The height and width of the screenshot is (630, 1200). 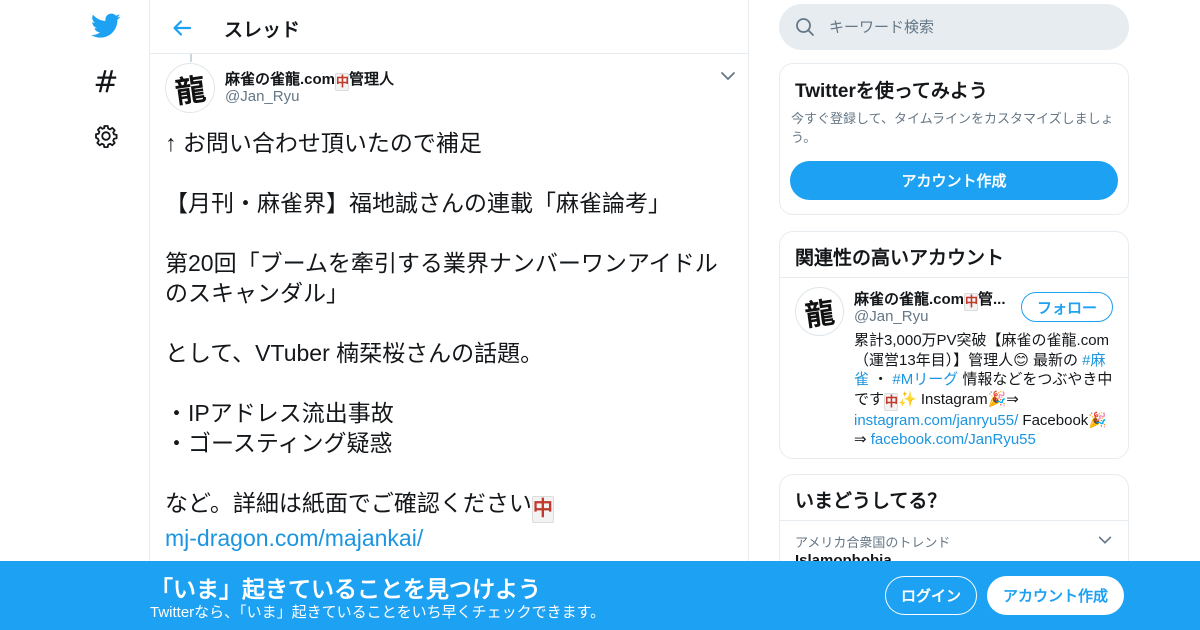 What do you see at coordinates (279, 413) in the screenshot?
I see `tweet-line: ・IPアドレス流出事故` at bounding box center [279, 413].